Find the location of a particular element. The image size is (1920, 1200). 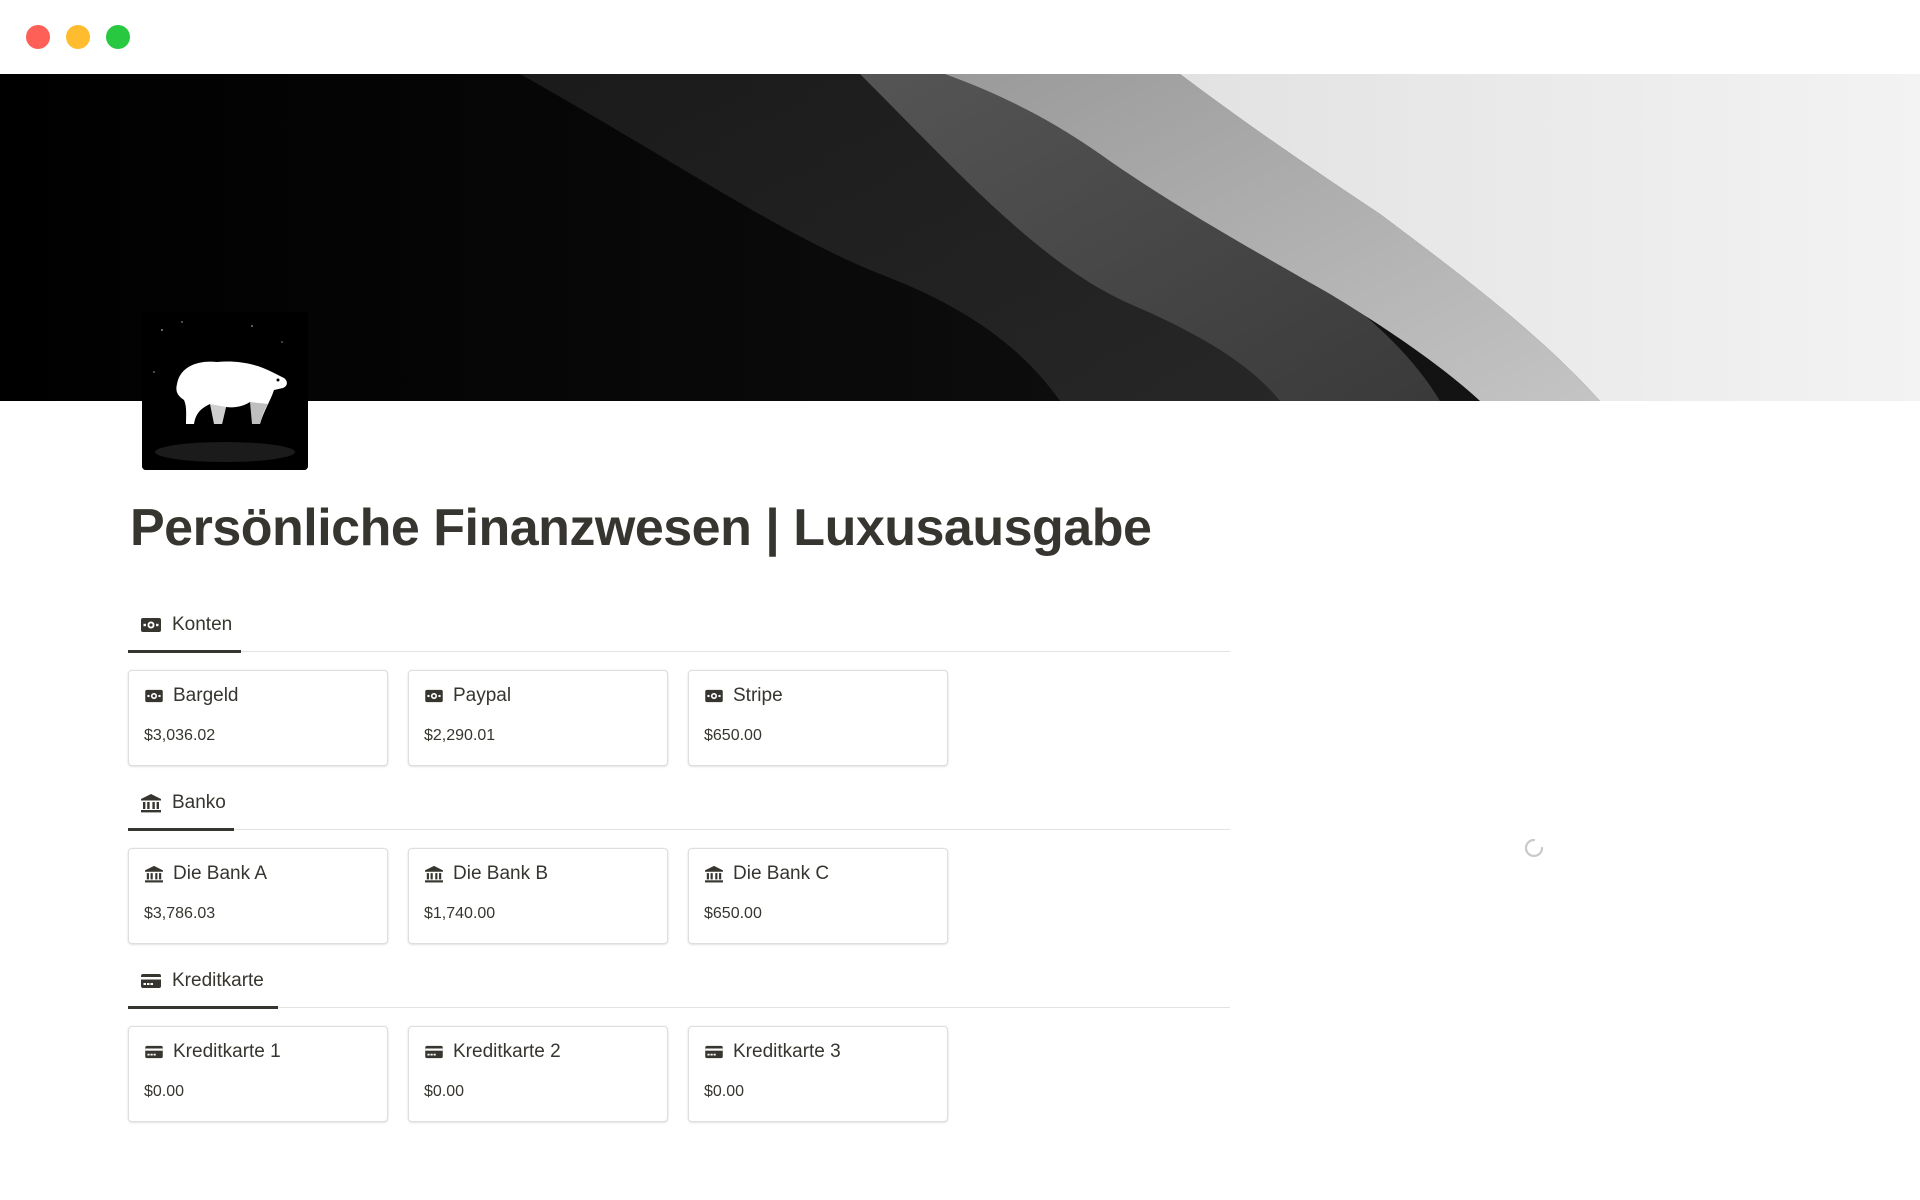

card-amount: $2,290.01 is located at coordinates (460, 735).